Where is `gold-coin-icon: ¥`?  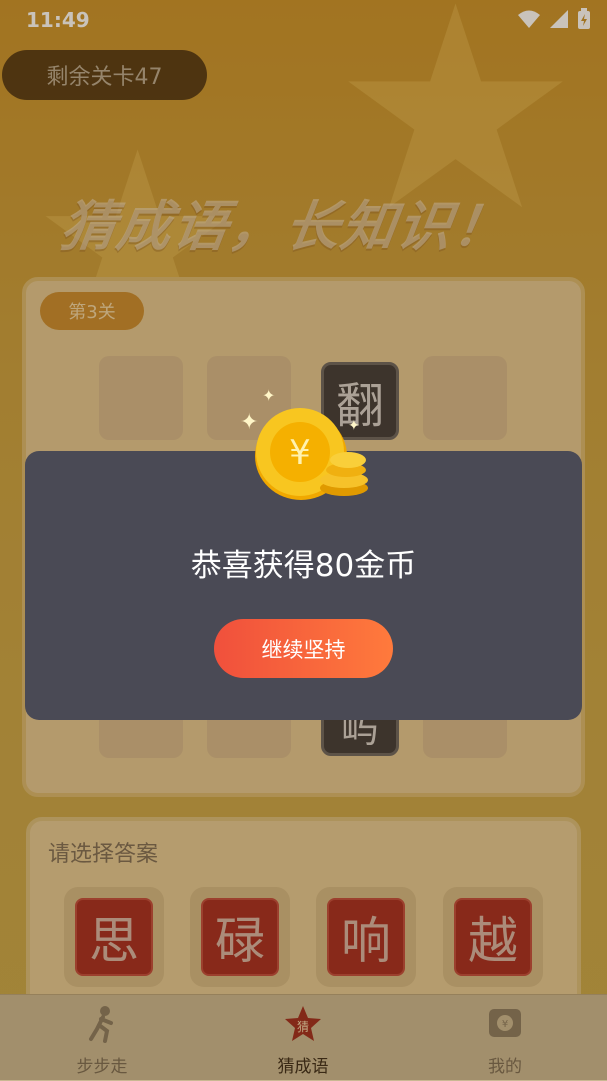
gold-coin-icon: ¥ is located at coordinates (311, 454).